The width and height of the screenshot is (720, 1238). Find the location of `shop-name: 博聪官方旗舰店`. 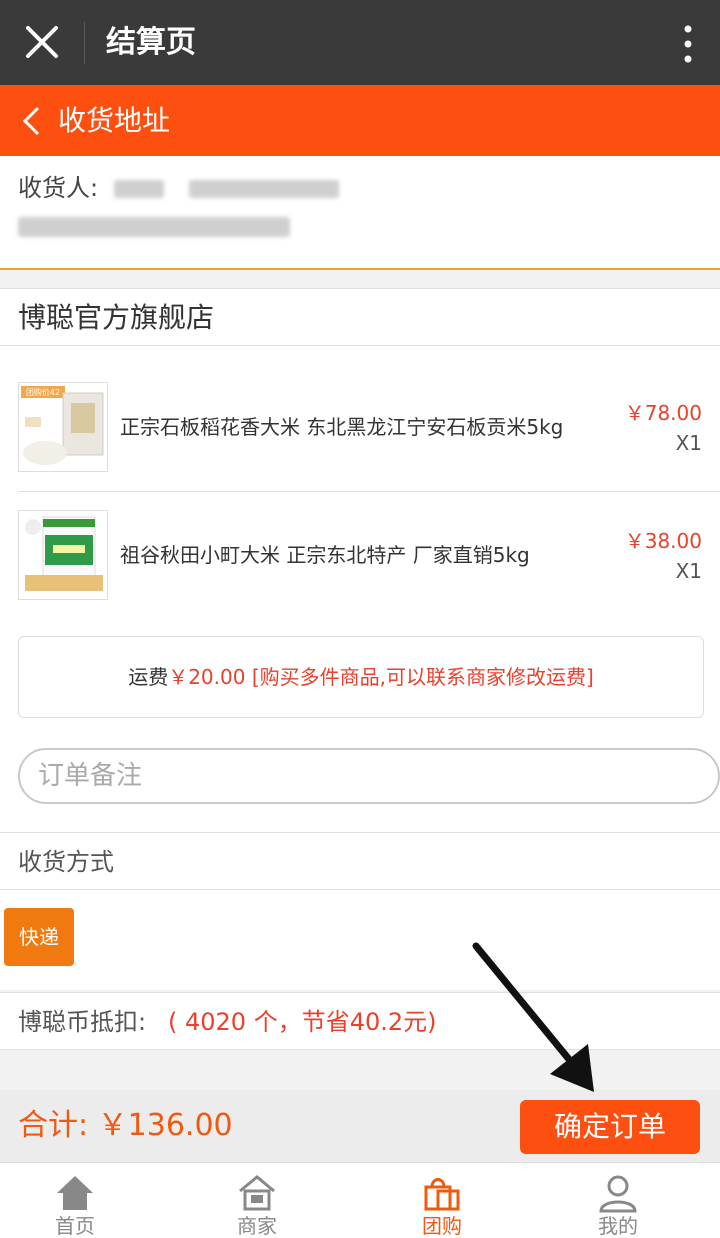

shop-name: 博聪官方旗舰店 is located at coordinates (116, 317).